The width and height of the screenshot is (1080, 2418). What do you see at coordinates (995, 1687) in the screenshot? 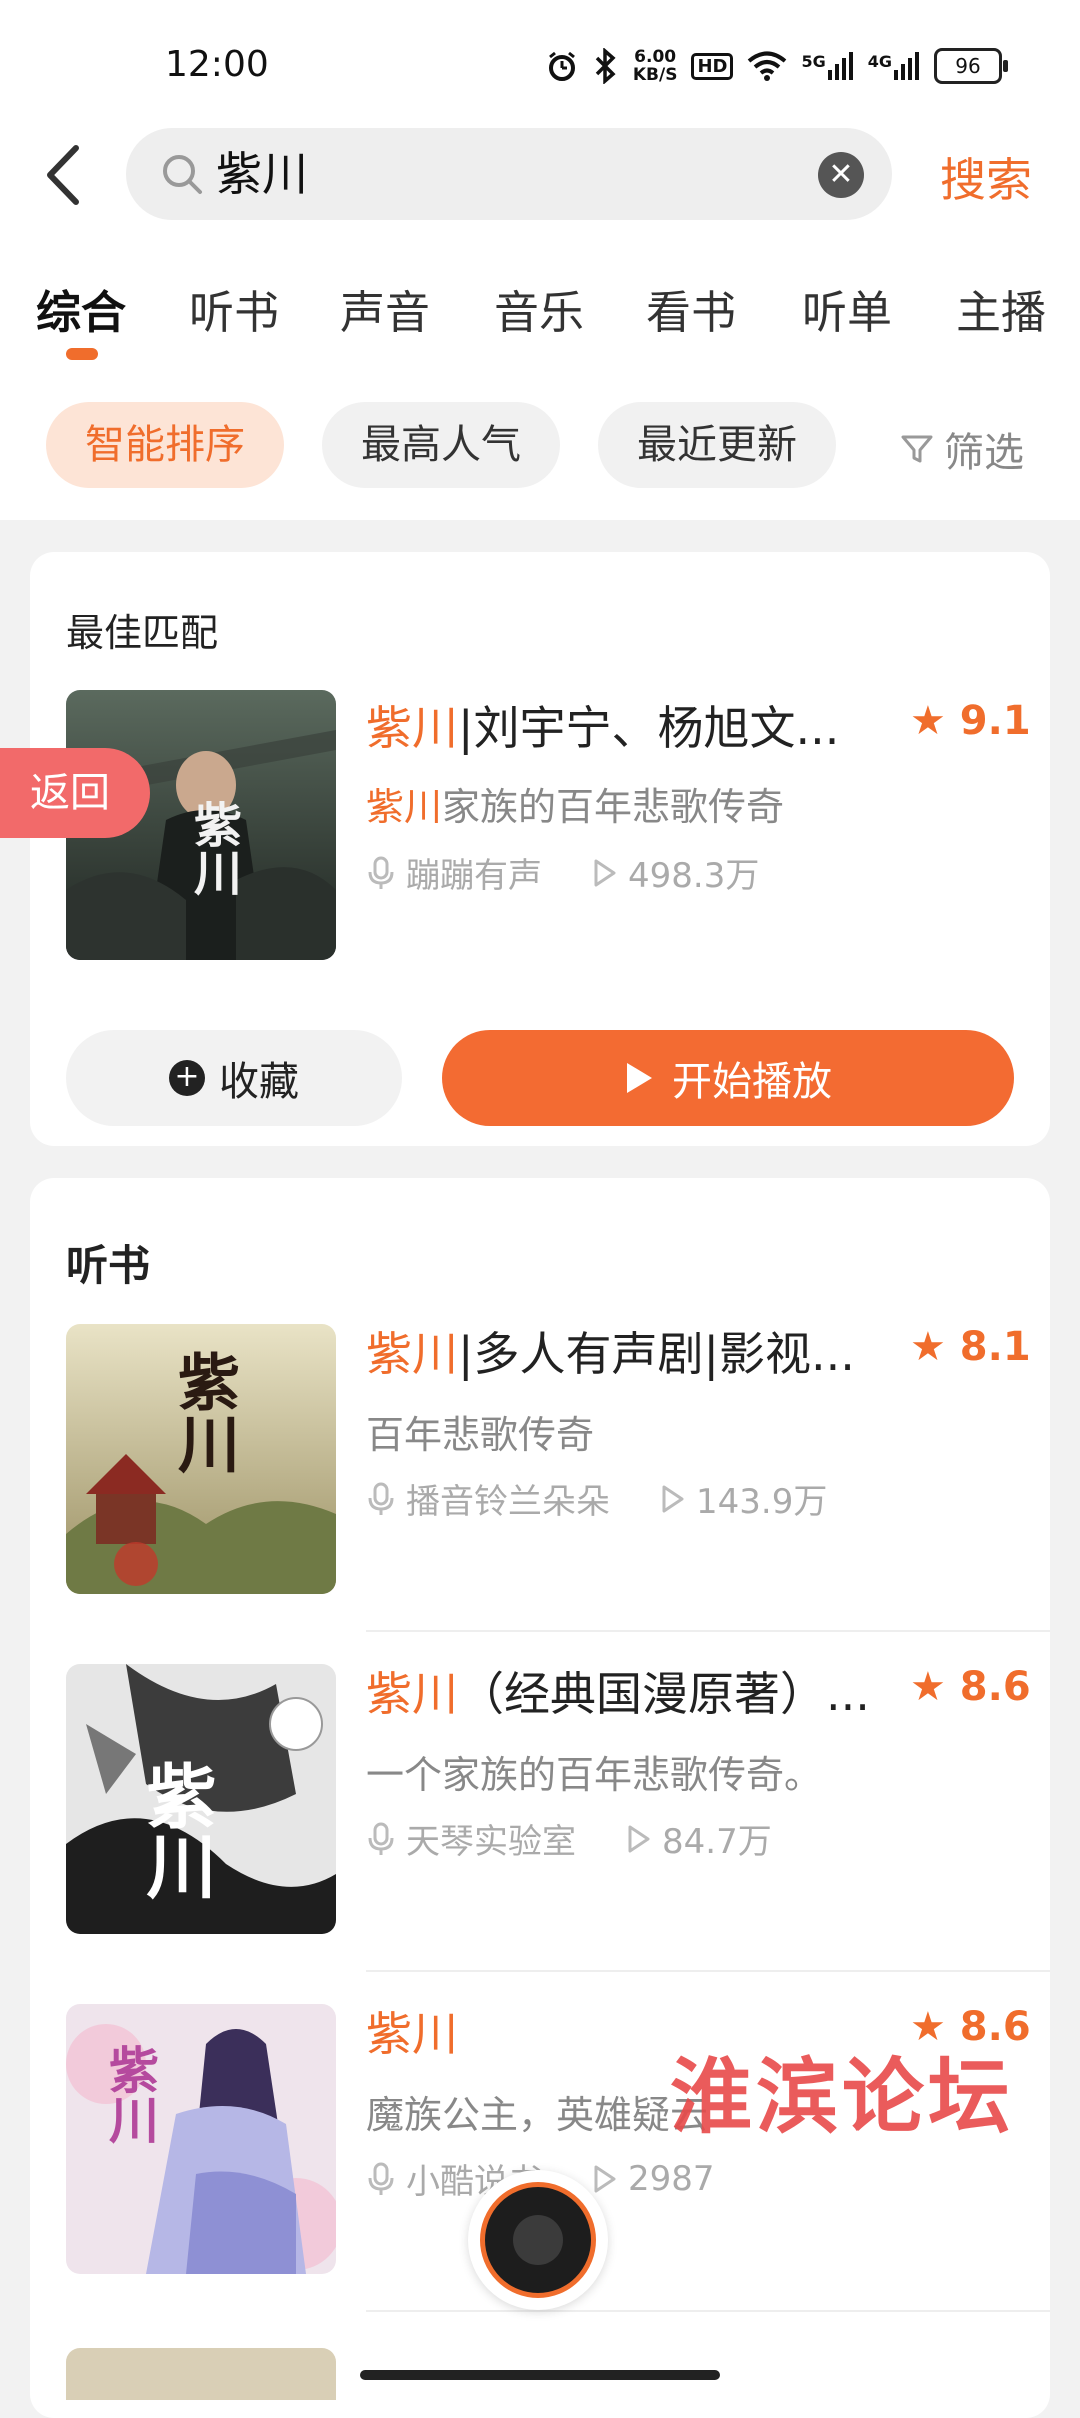
I see `rating-value: 8.6` at bounding box center [995, 1687].